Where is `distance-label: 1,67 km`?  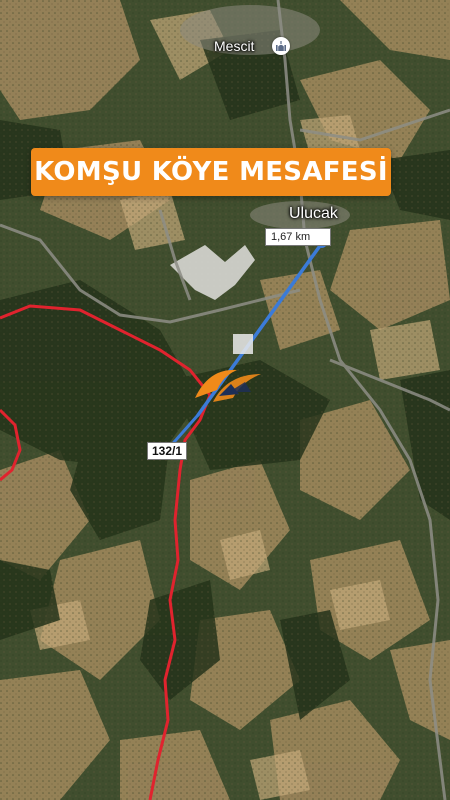 distance-label: 1,67 km is located at coordinates (298, 237).